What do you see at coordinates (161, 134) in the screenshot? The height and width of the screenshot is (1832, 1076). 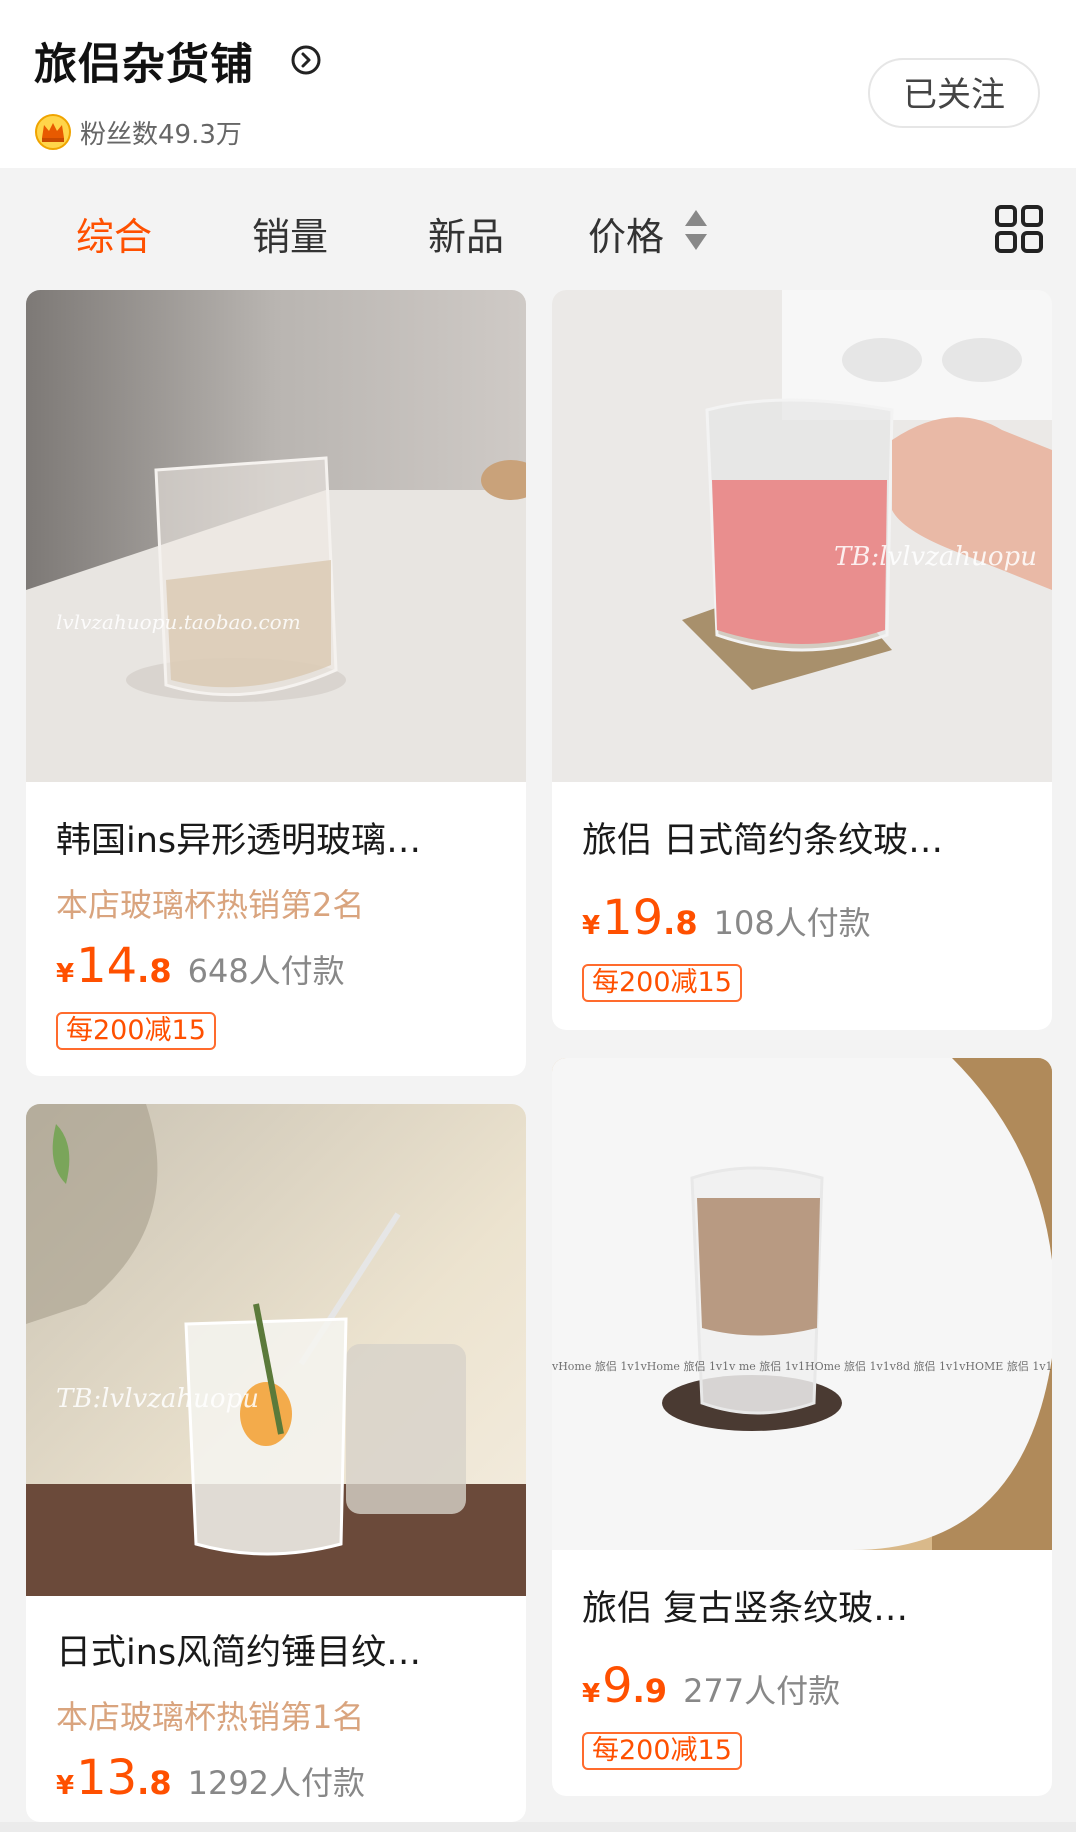 I see `fans-count: 粉丝数49.3万` at bounding box center [161, 134].